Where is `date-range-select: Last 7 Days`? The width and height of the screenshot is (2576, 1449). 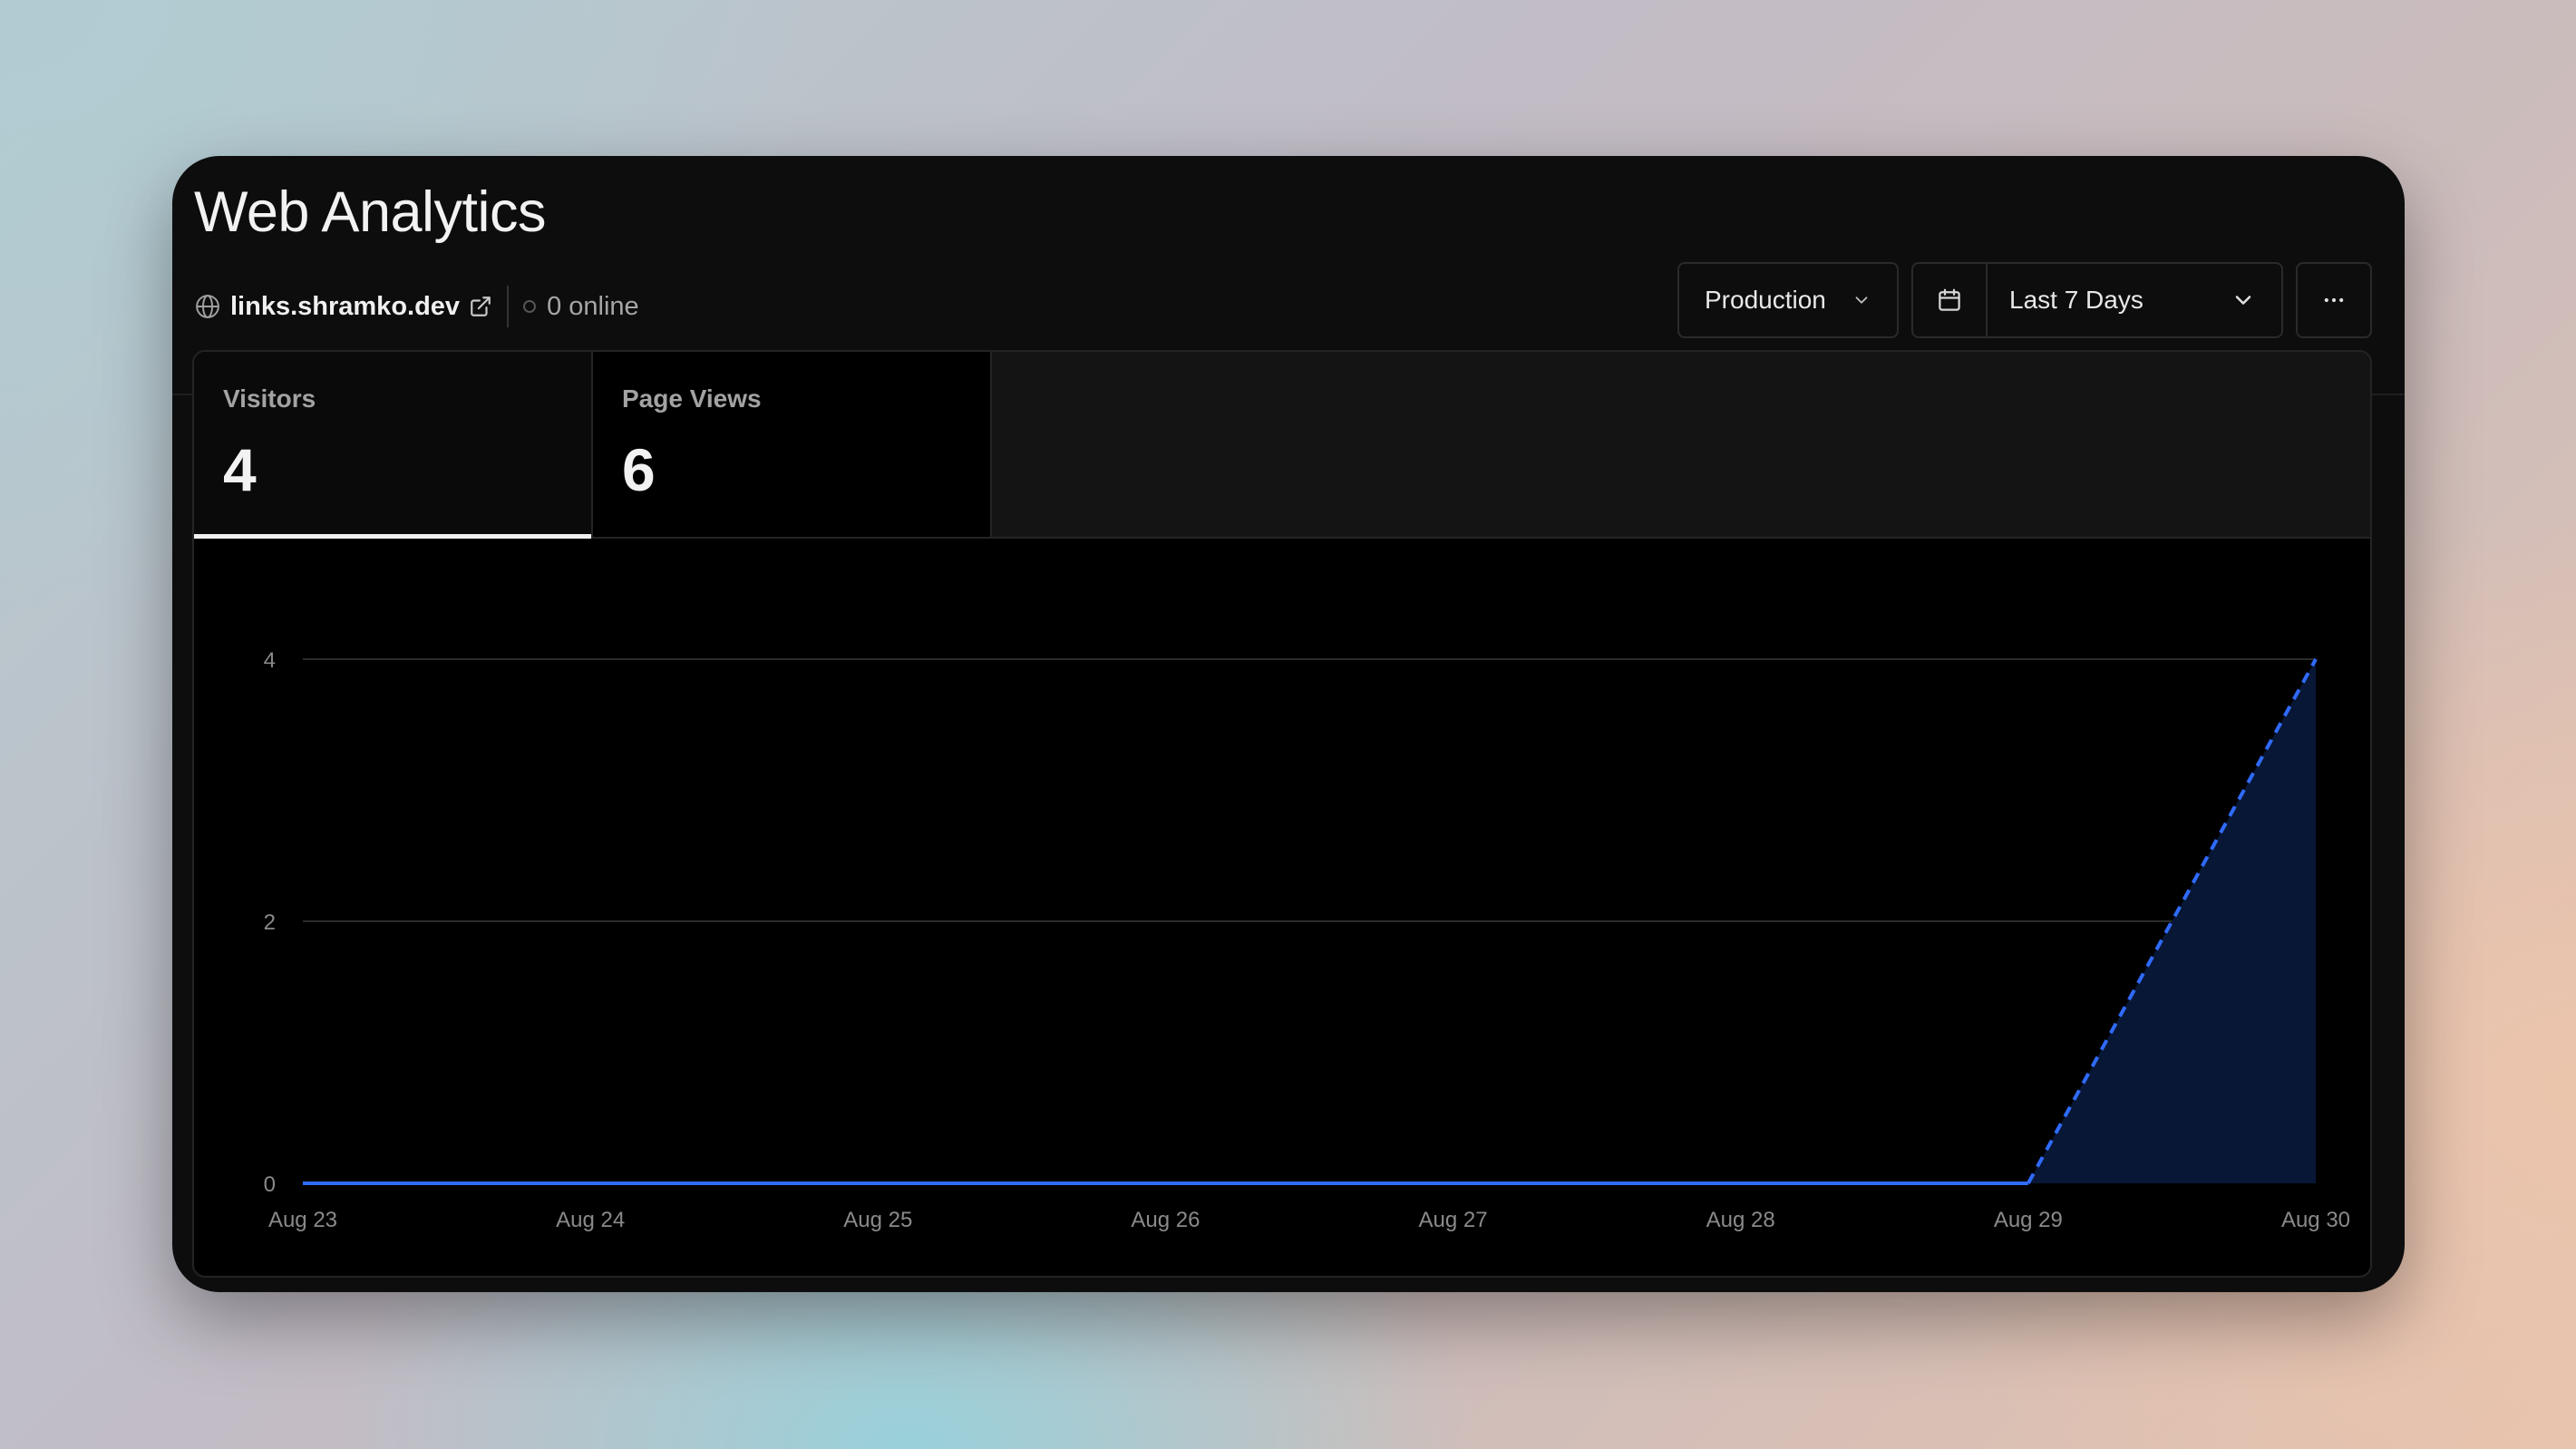
date-range-select: Last 7 Days is located at coordinates (2097, 300).